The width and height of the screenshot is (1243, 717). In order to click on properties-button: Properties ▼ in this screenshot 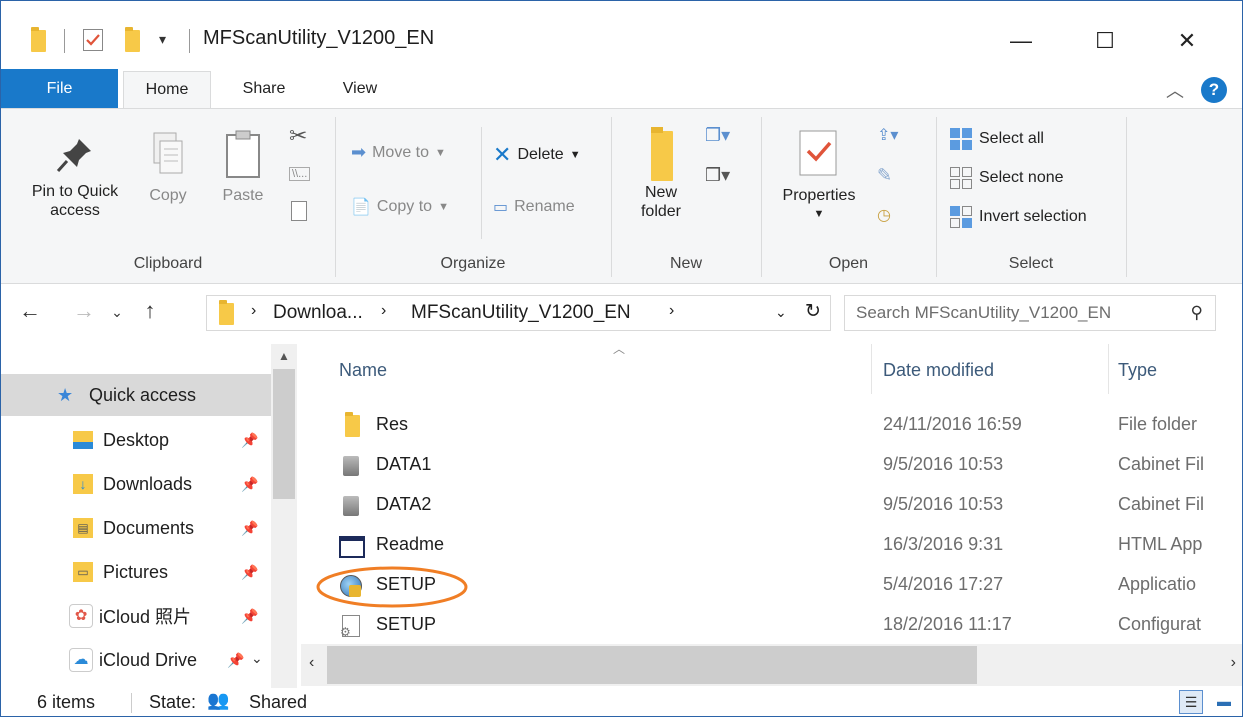, I will do `click(819, 175)`.